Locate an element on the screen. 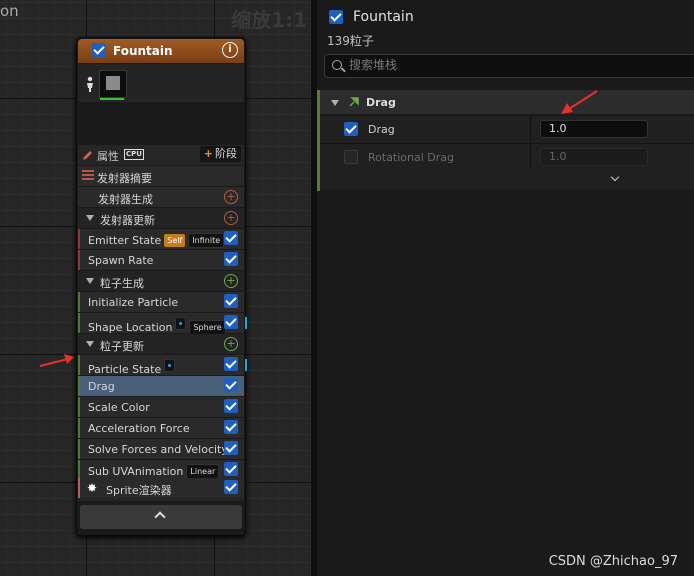 This screenshot has height=576, width=694. module-particle-state: Particle State is located at coordinates (162, 365).